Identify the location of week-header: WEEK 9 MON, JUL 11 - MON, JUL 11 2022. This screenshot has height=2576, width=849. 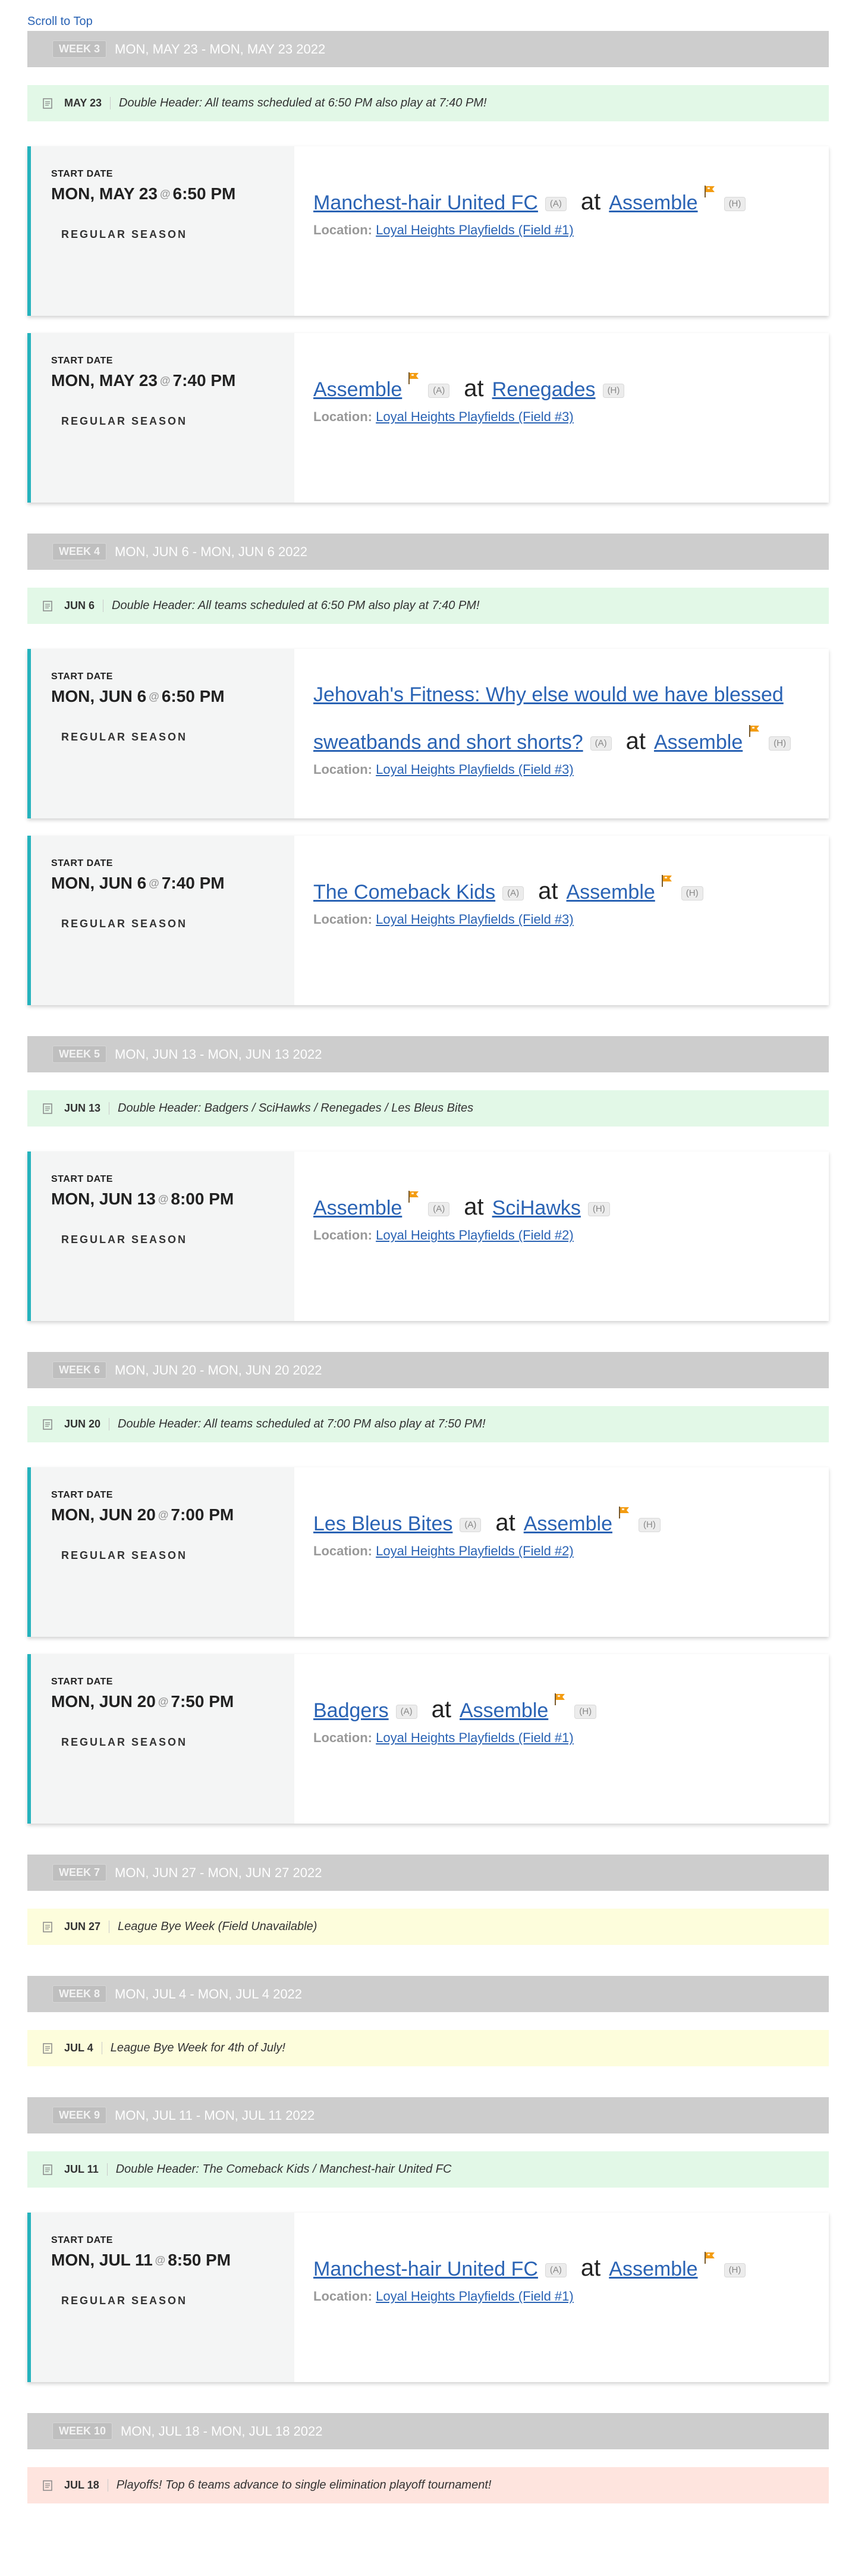
(428, 2115).